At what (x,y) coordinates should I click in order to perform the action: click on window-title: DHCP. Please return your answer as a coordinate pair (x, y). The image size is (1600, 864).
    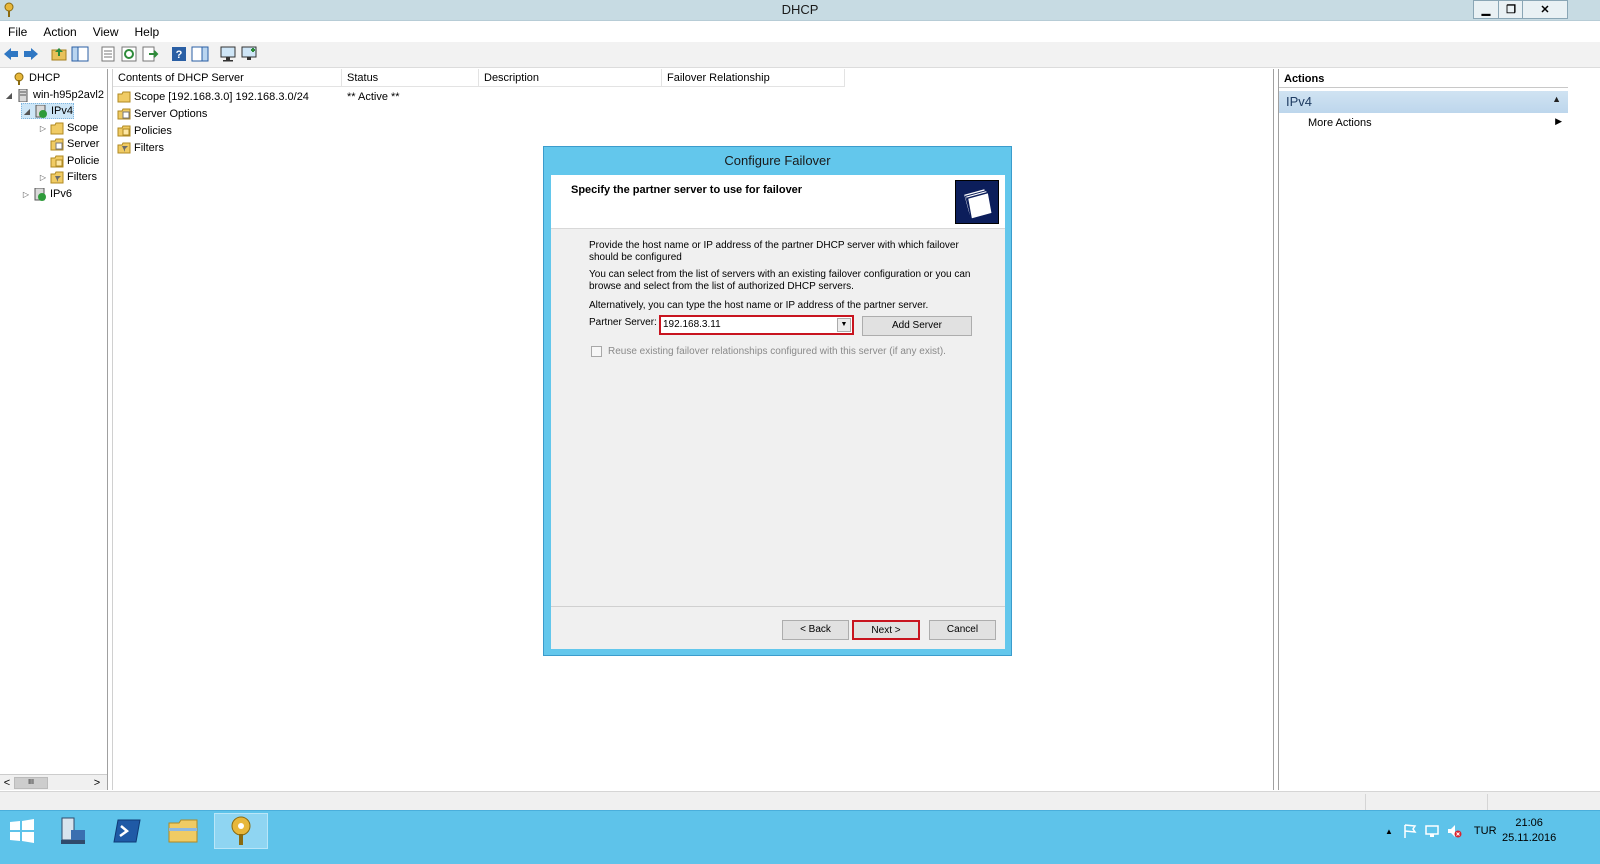
    Looking at the image, I should click on (800, 9).